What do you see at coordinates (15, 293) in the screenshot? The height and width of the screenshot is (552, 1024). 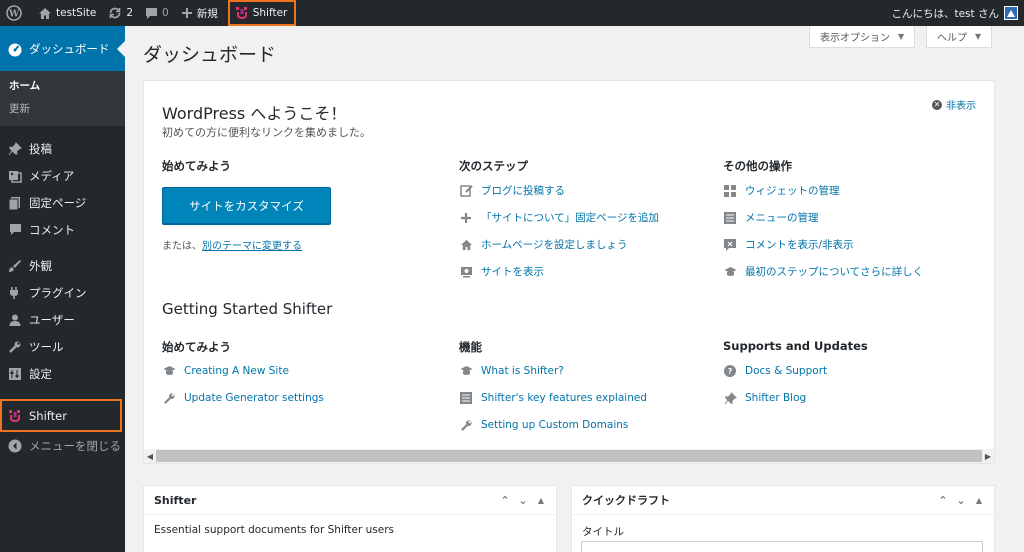 I see `plugin-icon` at bounding box center [15, 293].